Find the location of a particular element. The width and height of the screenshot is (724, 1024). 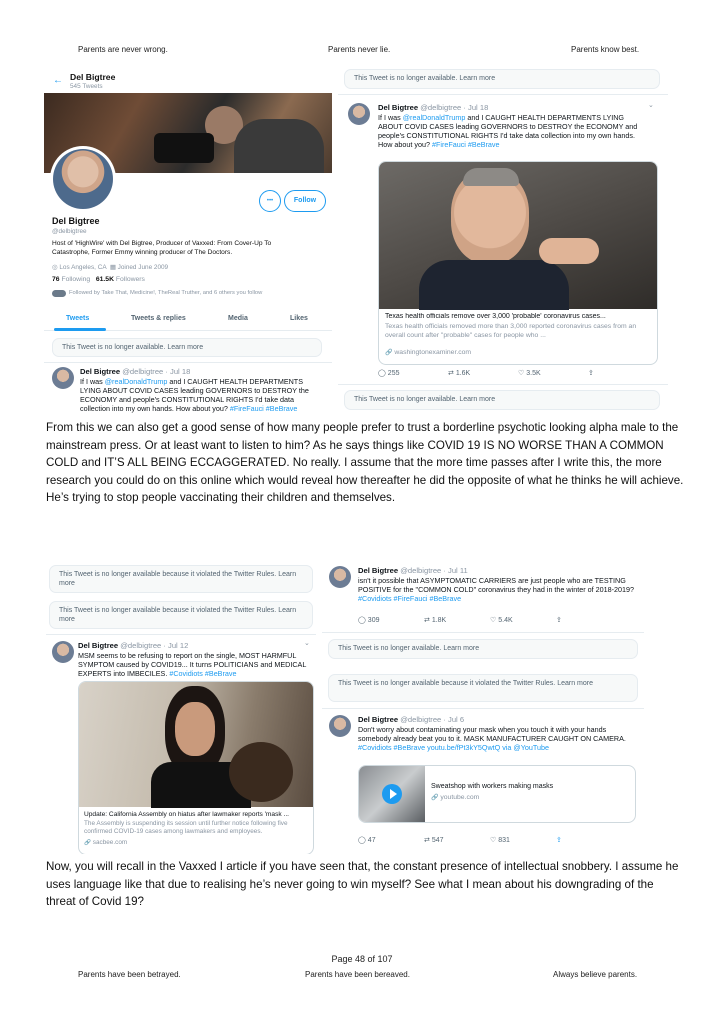

profile-avatar is located at coordinates (83, 179).